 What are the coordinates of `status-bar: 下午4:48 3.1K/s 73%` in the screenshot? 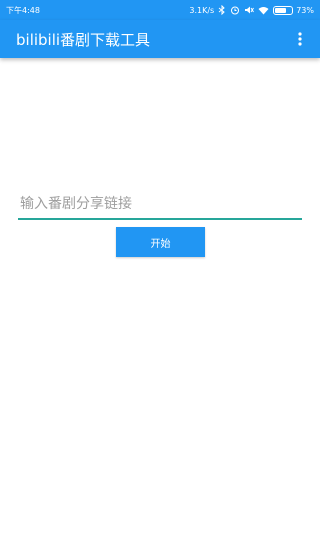 It's located at (160, 10).